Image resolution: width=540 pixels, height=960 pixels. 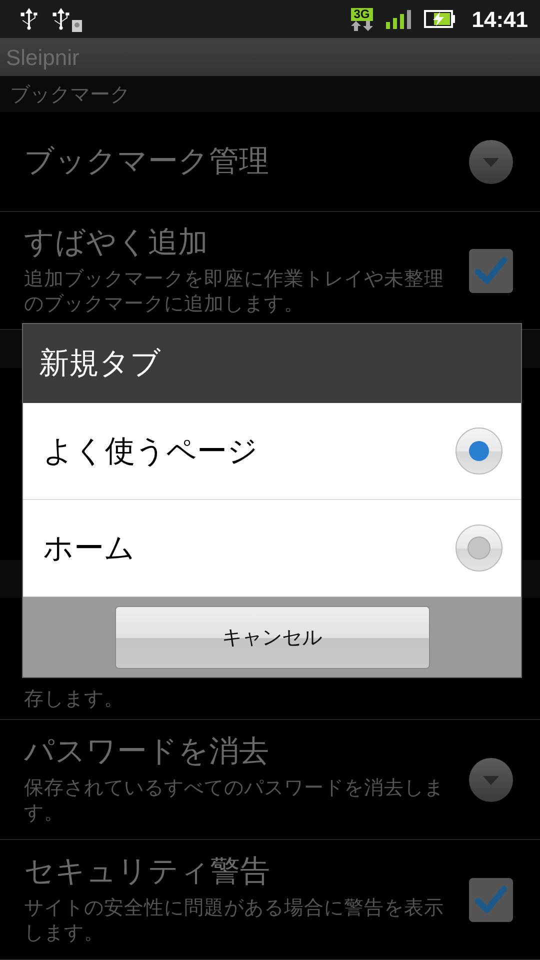 I want to click on setting-title: セキュリティ警告, so click(x=147, y=872).